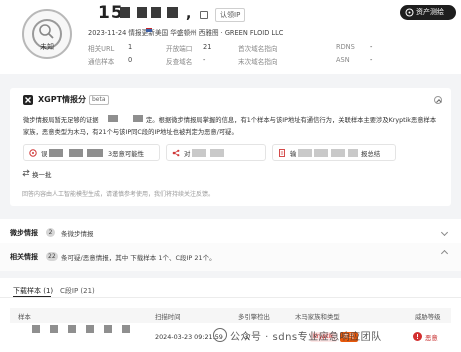 The width and height of the screenshot is (461, 352). Describe the element at coordinates (26, 173) in the screenshot. I see `swap-icon` at that location.